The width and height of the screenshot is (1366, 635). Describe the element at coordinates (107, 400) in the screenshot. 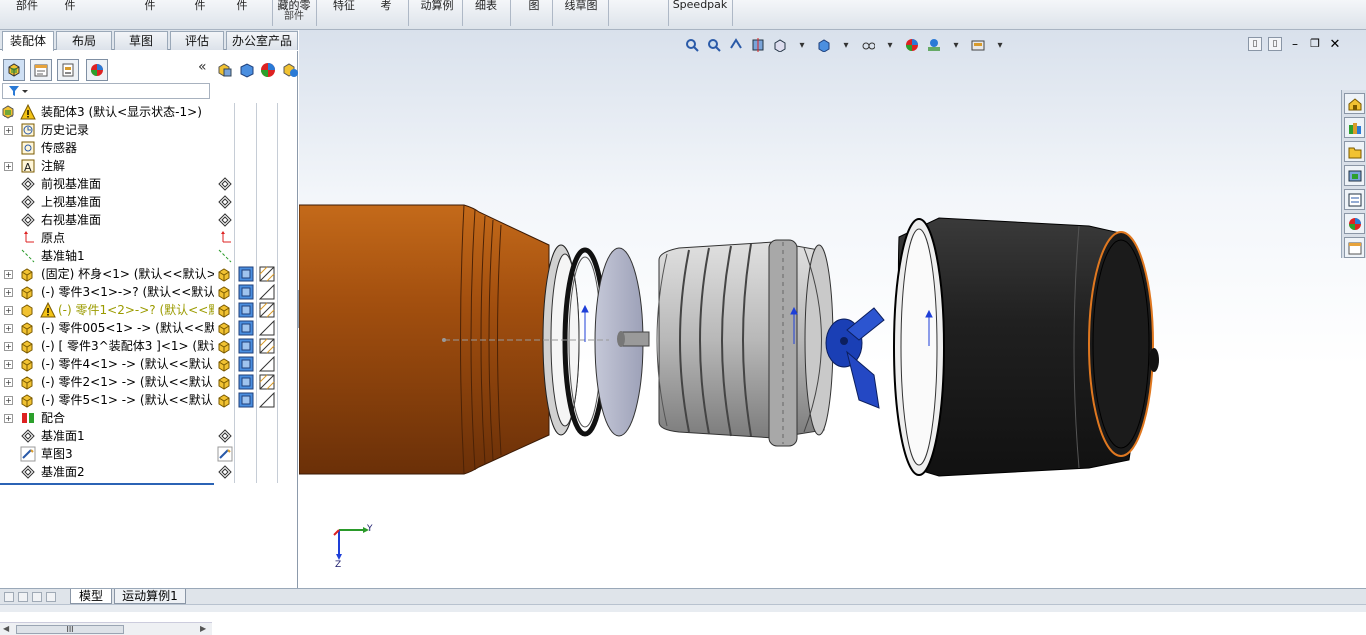

I see `tree-node: + (-) 零件5<1> -> (默认<<默认>` at that location.